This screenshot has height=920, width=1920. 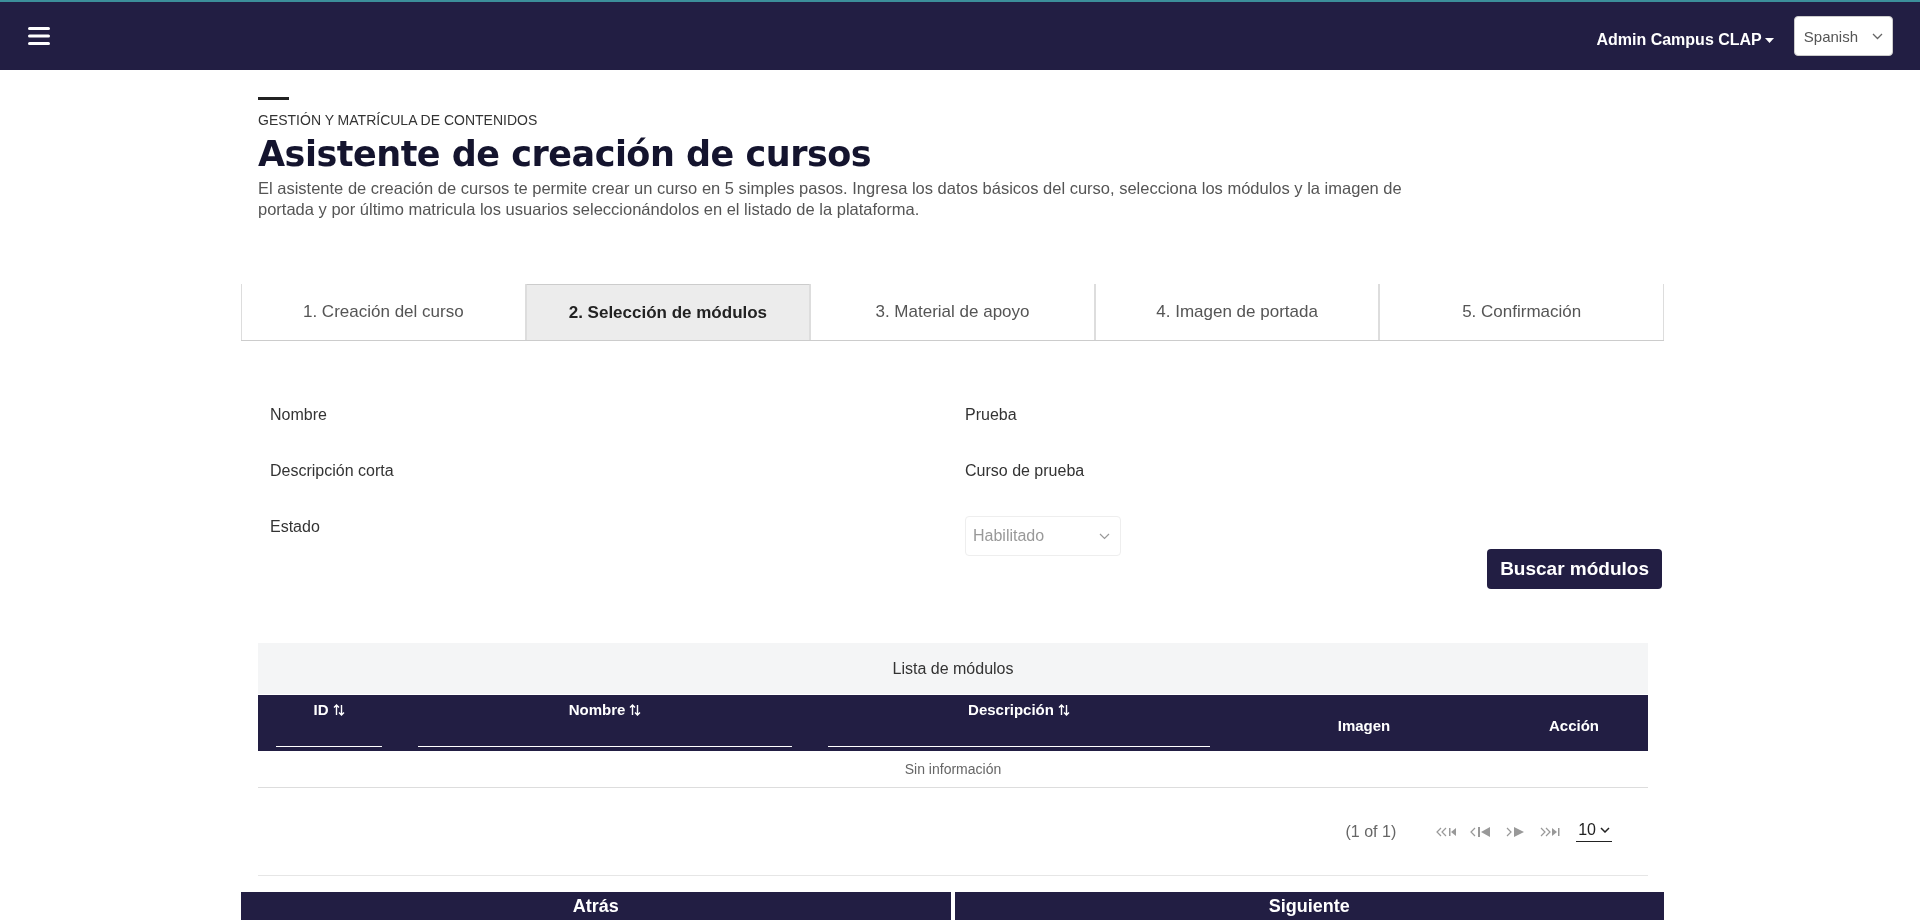 What do you see at coordinates (383, 312) in the screenshot?
I see `step-tab: 1. Creación del curso` at bounding box center [383, 312].